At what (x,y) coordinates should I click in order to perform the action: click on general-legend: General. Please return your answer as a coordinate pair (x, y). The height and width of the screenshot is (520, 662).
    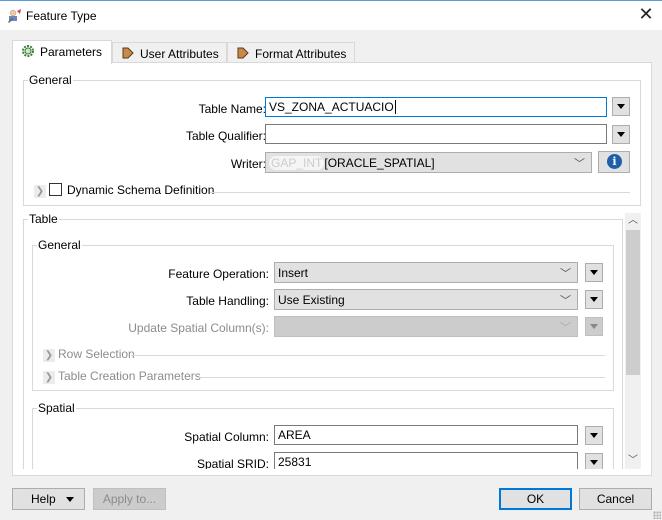
    Looking at the image, I should click on (50, 80).